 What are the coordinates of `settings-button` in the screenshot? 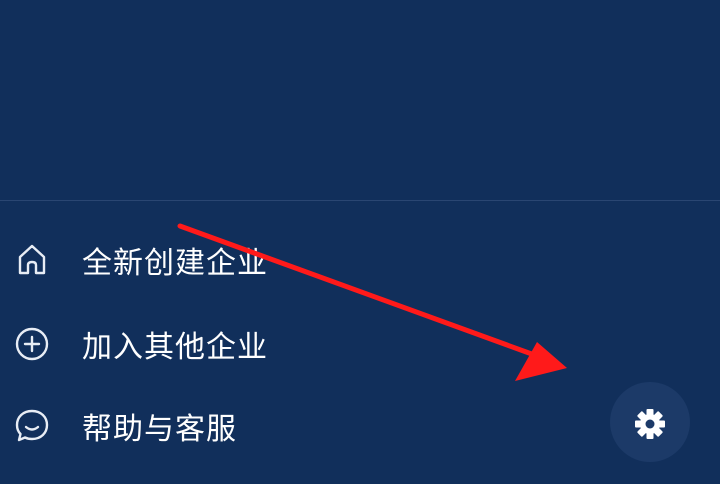 It's located at (650, 422).